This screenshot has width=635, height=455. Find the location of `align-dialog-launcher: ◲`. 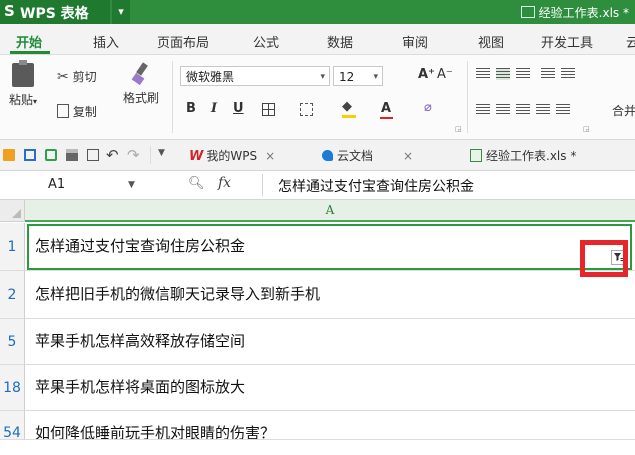

align-dialog-launcher: ◲ is located at coordinates (586, 129).